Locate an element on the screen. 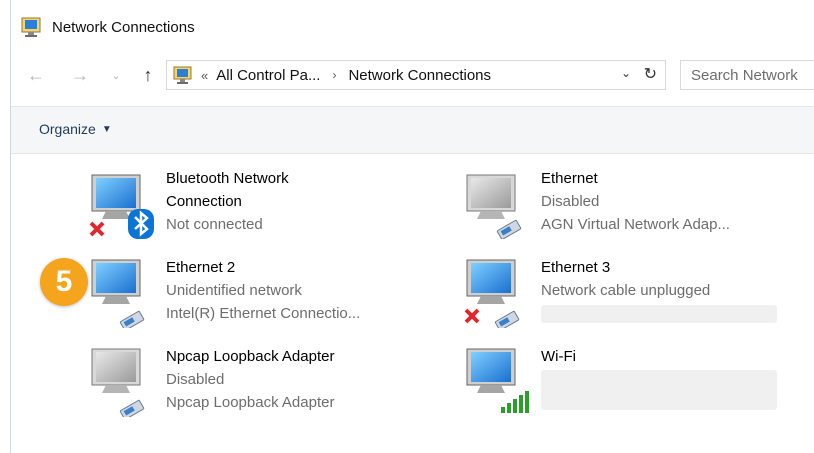 Image resolution: width=814 pixels, height=453 pixels. refresh-icon: ↻ is located at coordinates (650, 74).